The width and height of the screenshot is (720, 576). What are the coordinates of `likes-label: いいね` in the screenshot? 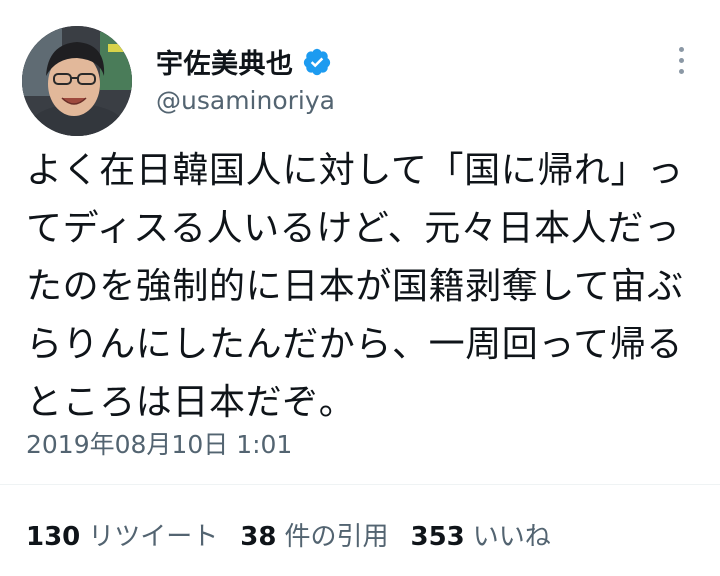 It's located at (511, 537).